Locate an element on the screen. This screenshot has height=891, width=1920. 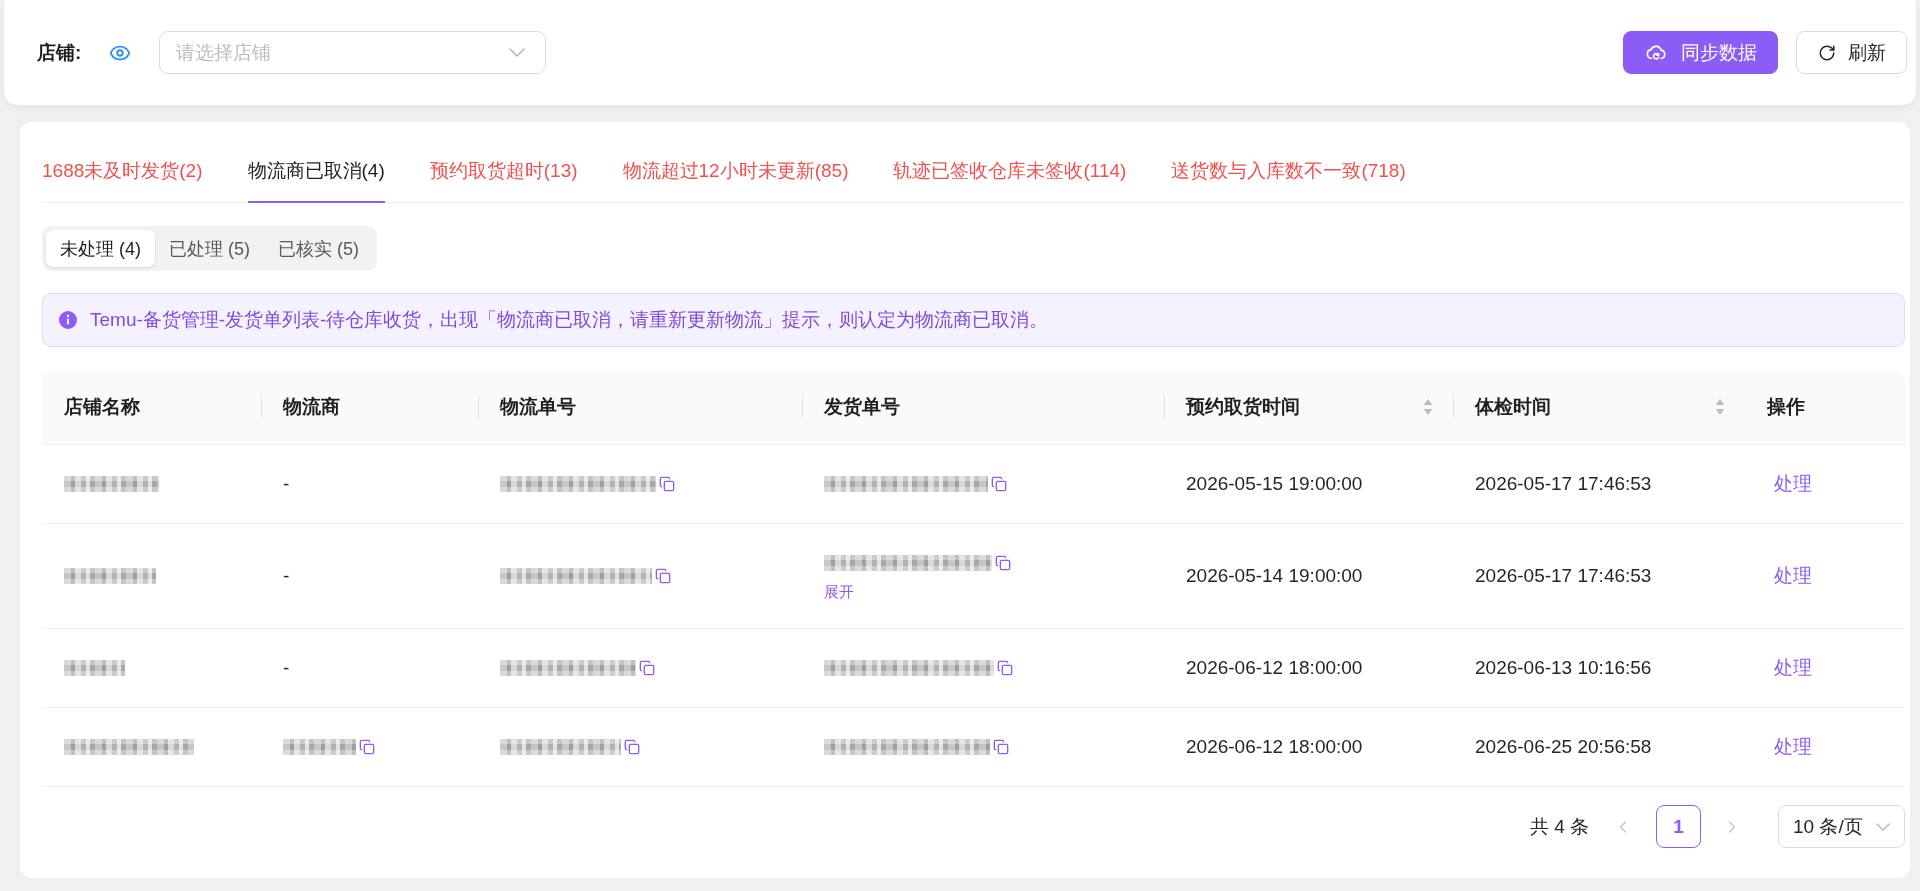
refresh-icon is located at coordinates (1827, 52).